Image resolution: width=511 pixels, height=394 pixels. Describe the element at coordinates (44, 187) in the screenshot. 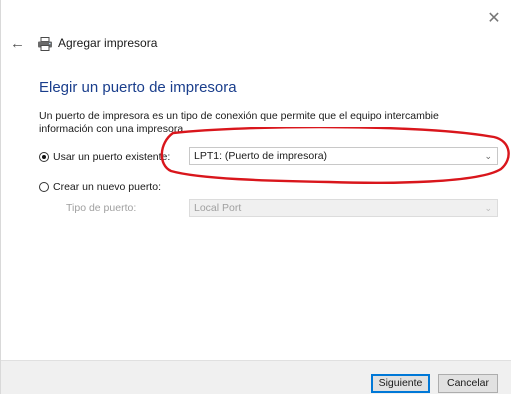

I see `new-port-radio` at that location.